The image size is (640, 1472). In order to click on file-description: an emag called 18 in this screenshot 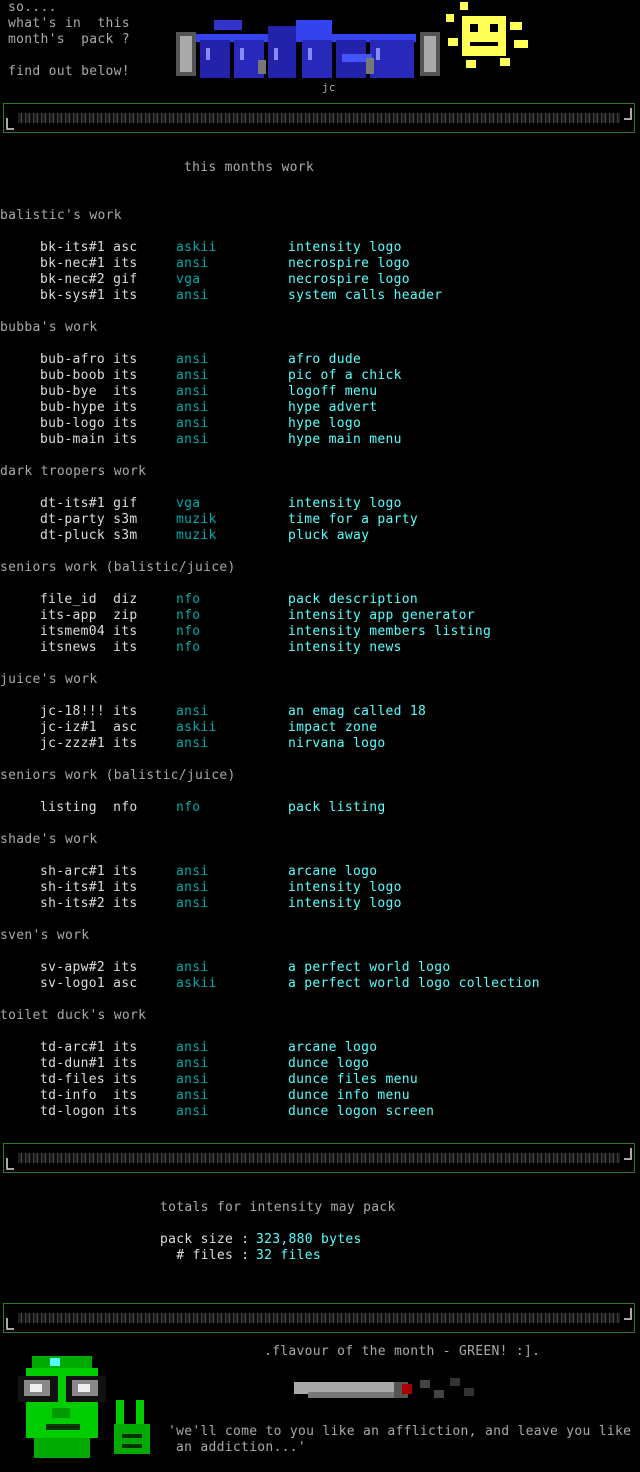, I will do `click(357, 711)`.